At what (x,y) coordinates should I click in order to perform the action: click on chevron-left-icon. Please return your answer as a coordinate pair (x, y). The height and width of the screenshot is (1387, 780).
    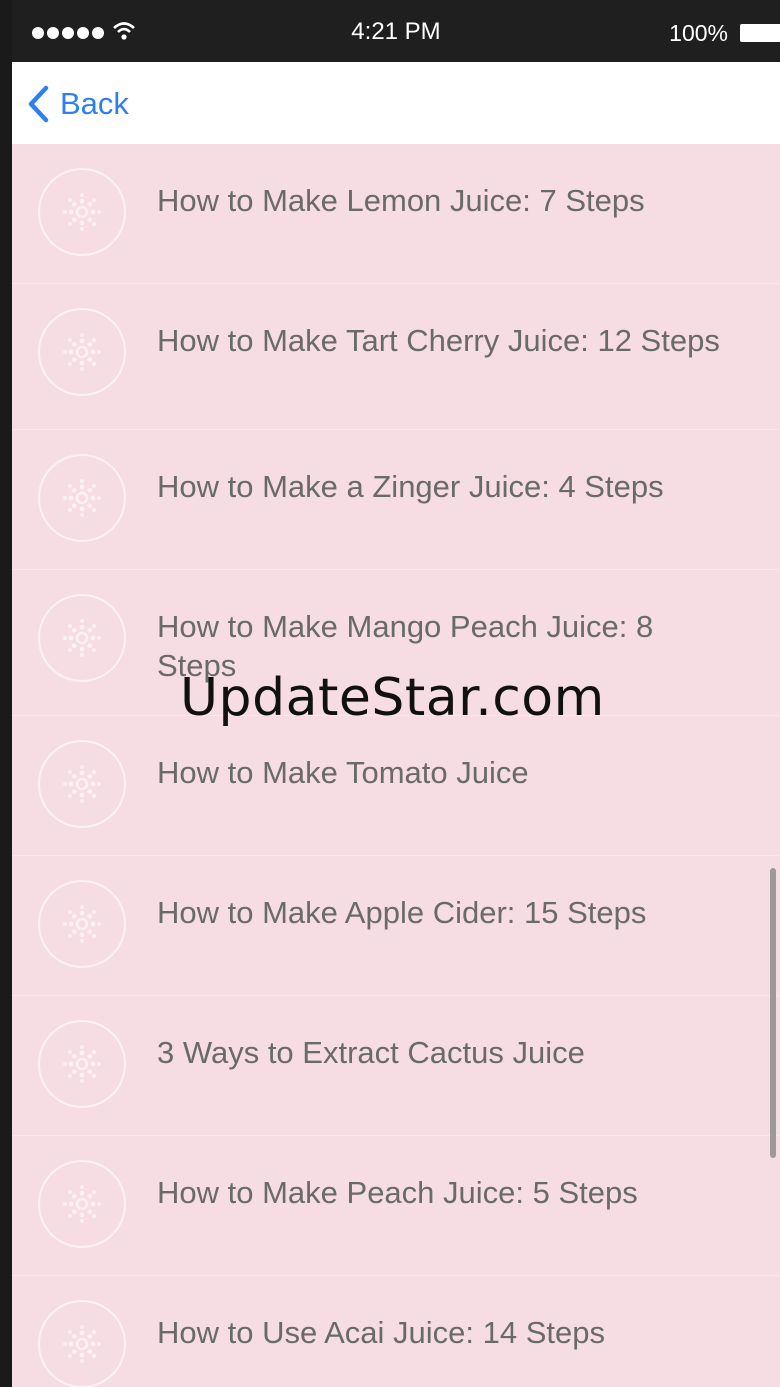
    Looking at the image, I should click on (38, 104).